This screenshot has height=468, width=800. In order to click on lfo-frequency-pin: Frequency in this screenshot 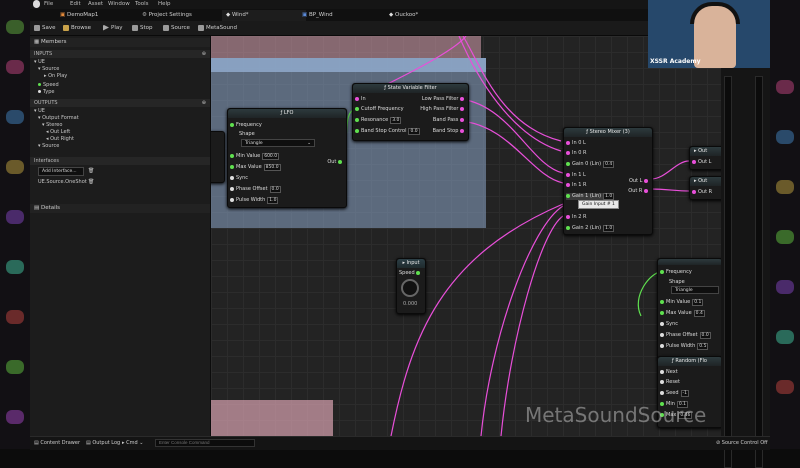, I will do `click(246, 125)`.